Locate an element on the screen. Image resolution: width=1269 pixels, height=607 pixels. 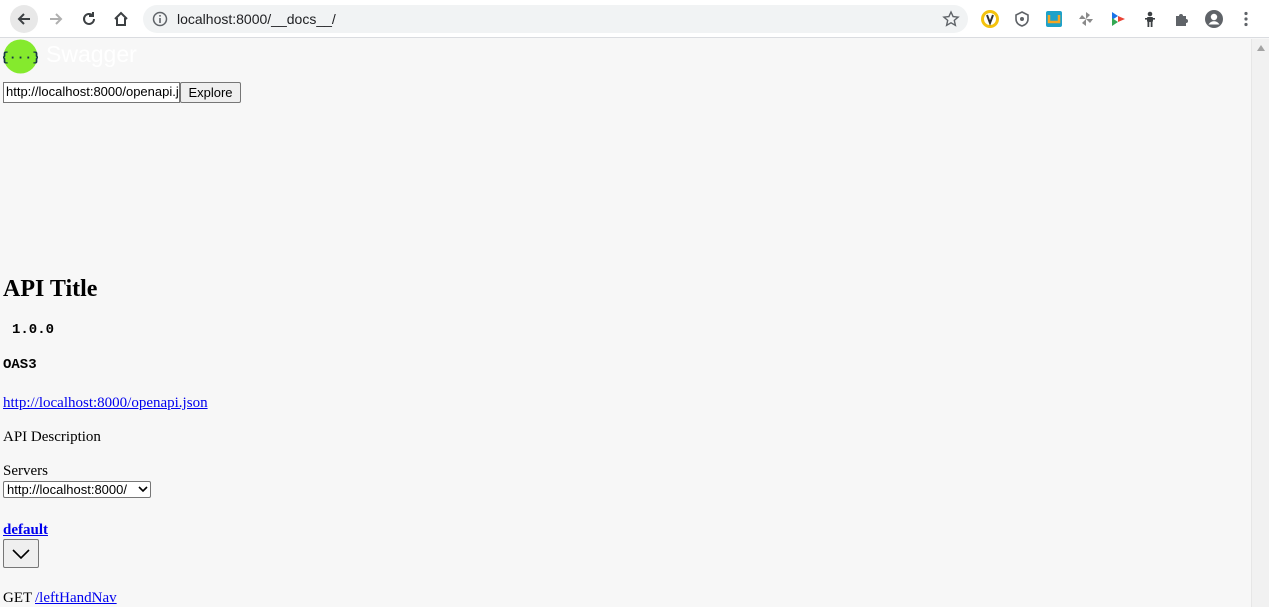
swagger-logo-text: Swagger is located at coordinates (91, 54).